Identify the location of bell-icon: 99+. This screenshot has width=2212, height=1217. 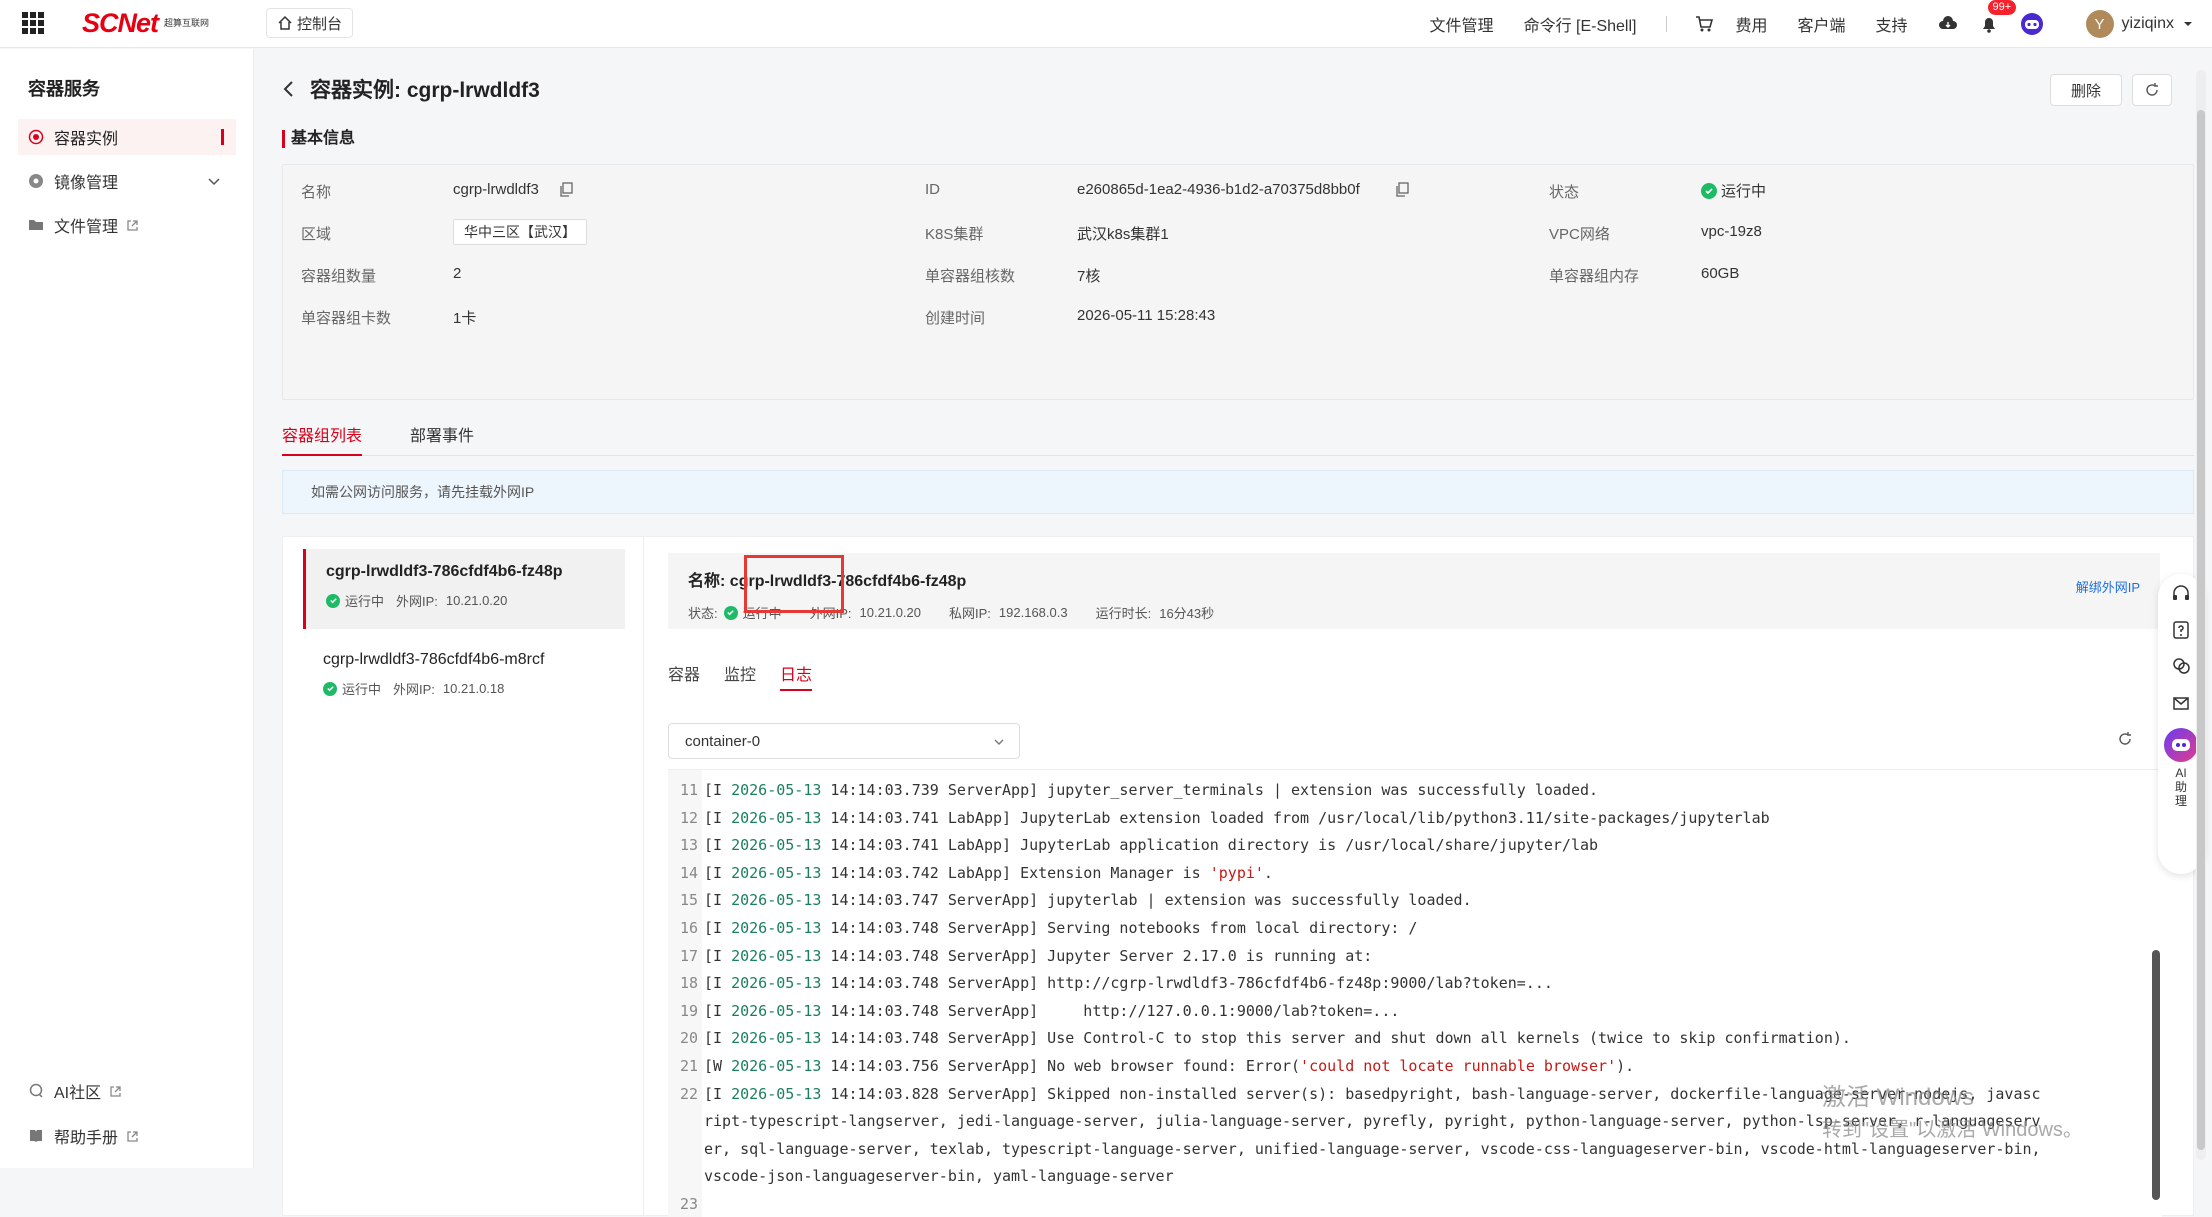
(1998, 17).